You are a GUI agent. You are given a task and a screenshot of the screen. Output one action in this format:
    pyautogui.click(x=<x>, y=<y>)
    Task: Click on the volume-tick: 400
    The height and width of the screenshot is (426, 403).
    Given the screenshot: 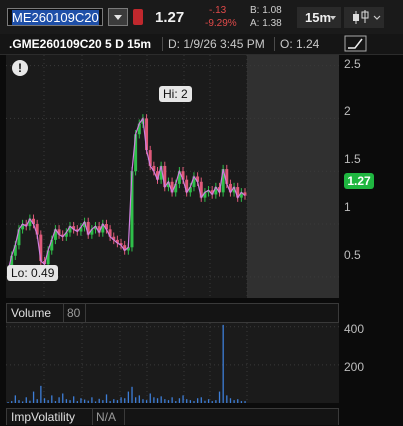 What is the action you would take?
    pyautogui.click(x=354, y=329)
    